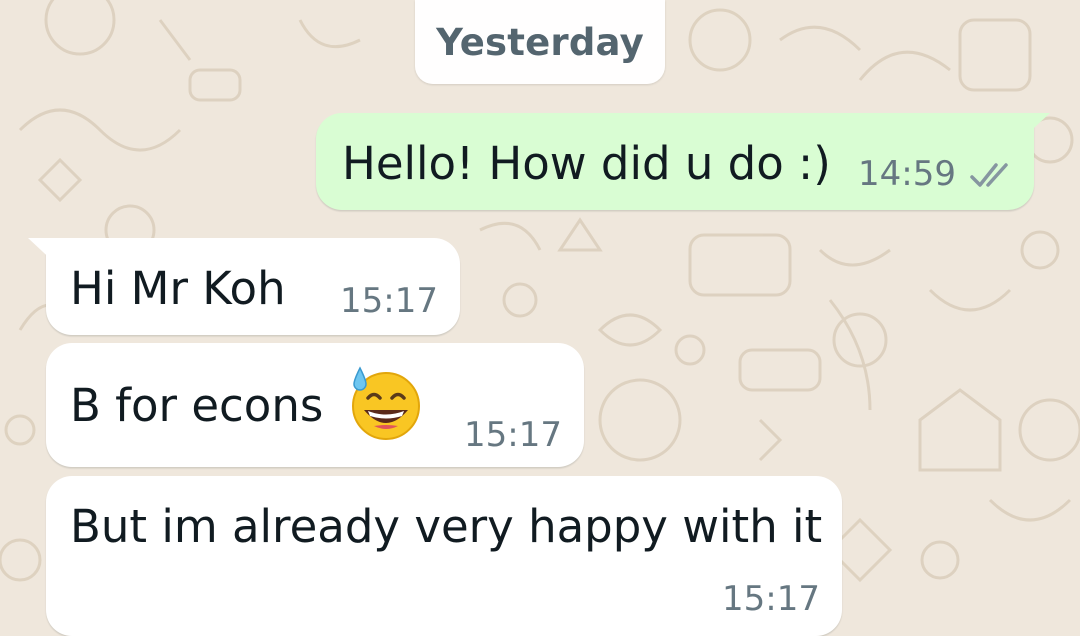  What do you see at coordinates (178, 288) in the screenshot?
I see `message-text: Hi Mr Koh` at bounding box center [178, 288].